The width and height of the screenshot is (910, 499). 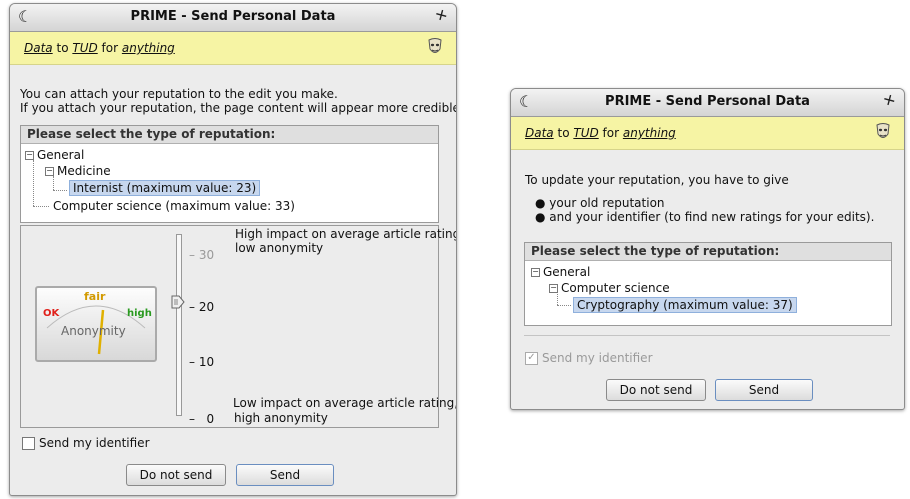 What do you see at coordinates (28, 443) in the screenshot?
I see `checkbox-box` at bounding box center [28, 443].